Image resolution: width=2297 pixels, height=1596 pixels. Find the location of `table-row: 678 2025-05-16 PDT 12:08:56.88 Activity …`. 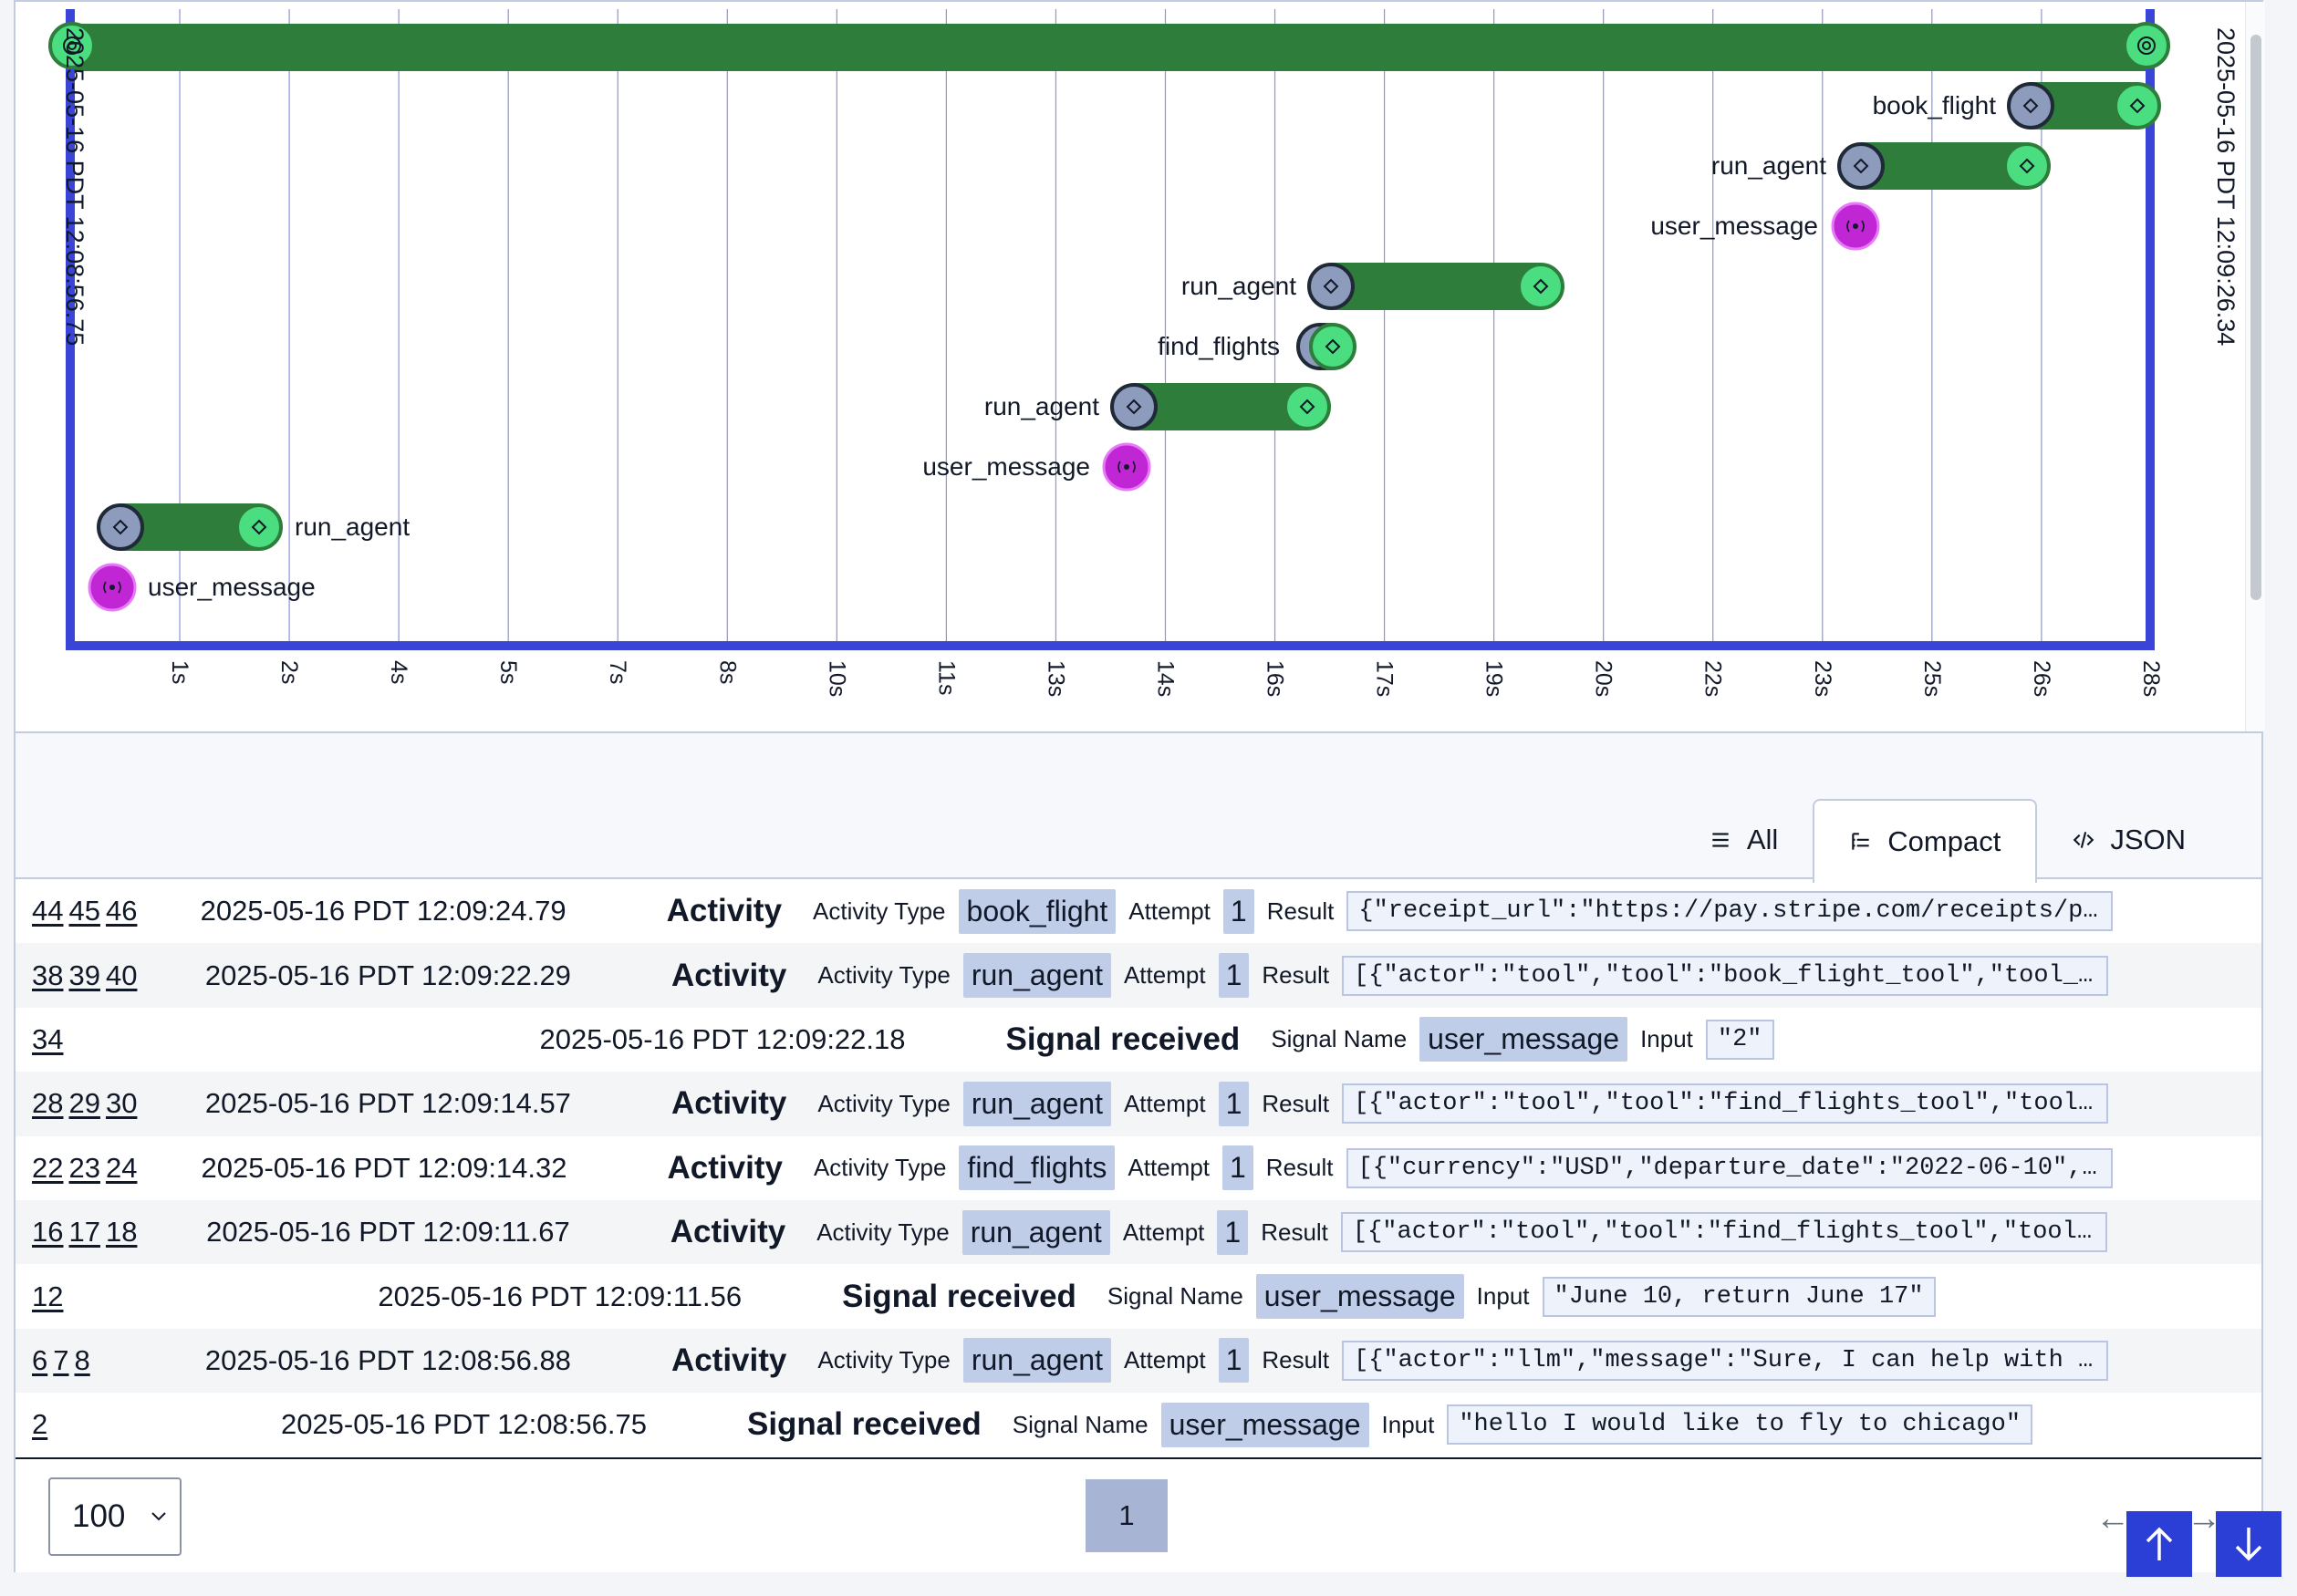

table-row: 678 2025-05-16 PDT 12:08:56.88 Activity … is located at coordinates (1138, 1361).